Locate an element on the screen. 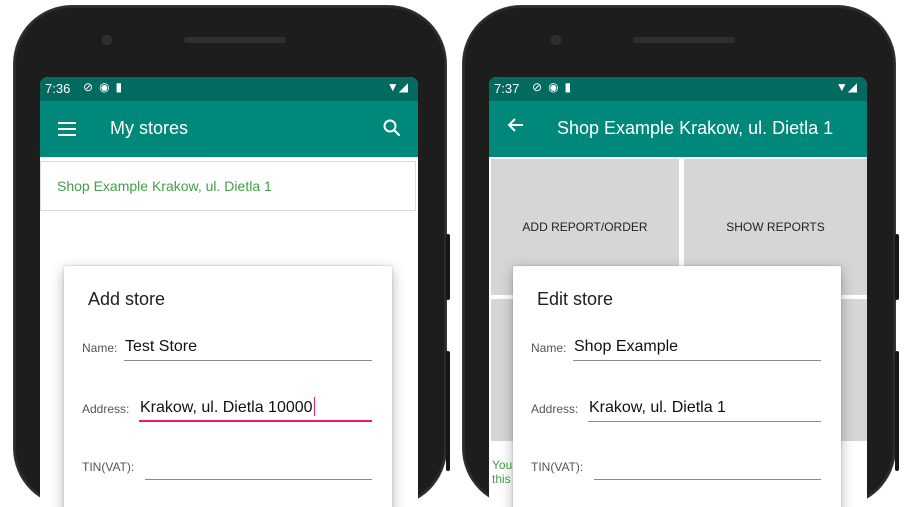 This screenshot has height=507, width=909. menu-icon is located at coordinates (67, 129).